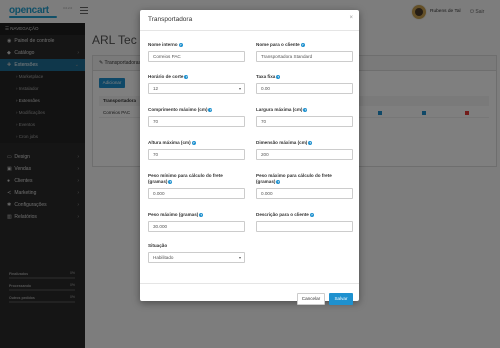 The image size is (500, 348). I want to click on select-value: 12, so click(156, 88).